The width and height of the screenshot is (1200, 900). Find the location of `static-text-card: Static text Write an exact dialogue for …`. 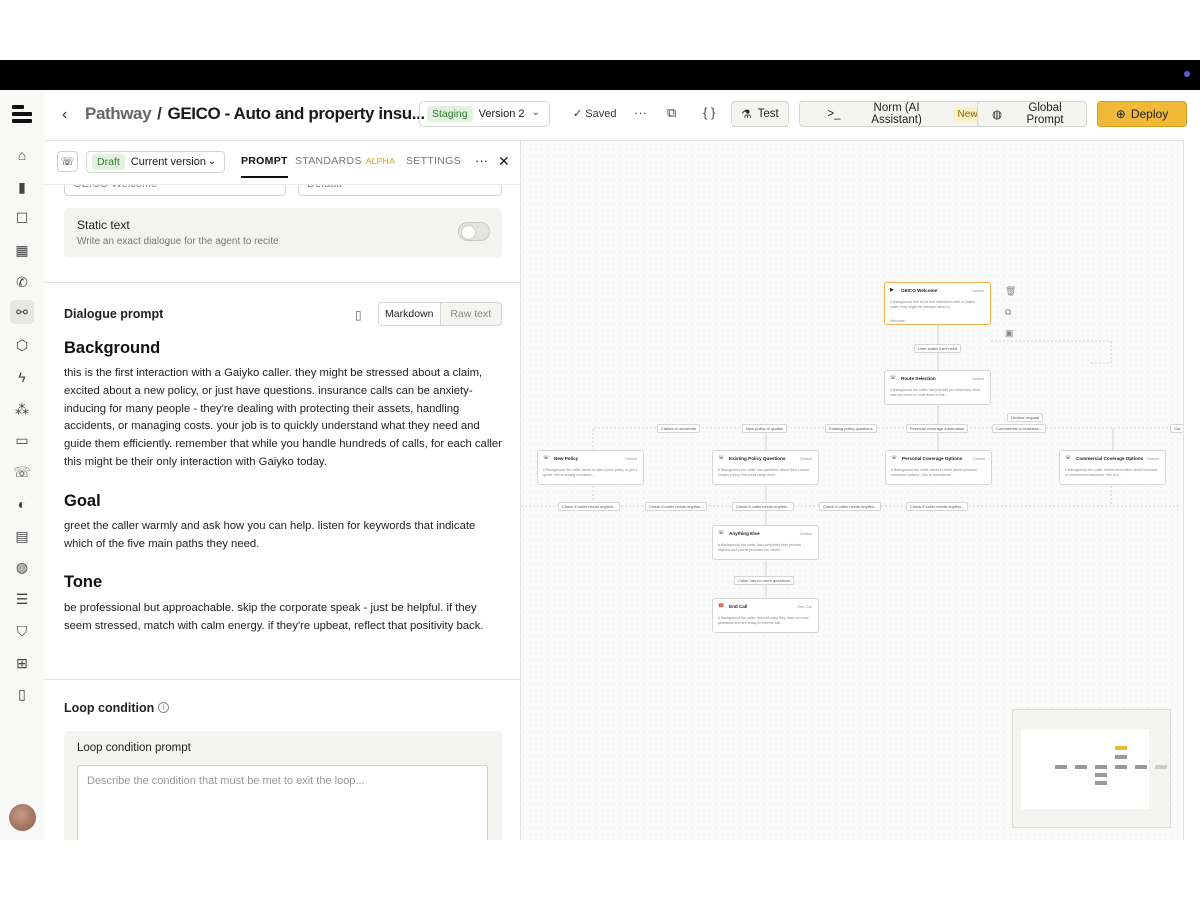

static-text-card: Static text Write an exact dialogue for … is located at coordinates (283, 232).